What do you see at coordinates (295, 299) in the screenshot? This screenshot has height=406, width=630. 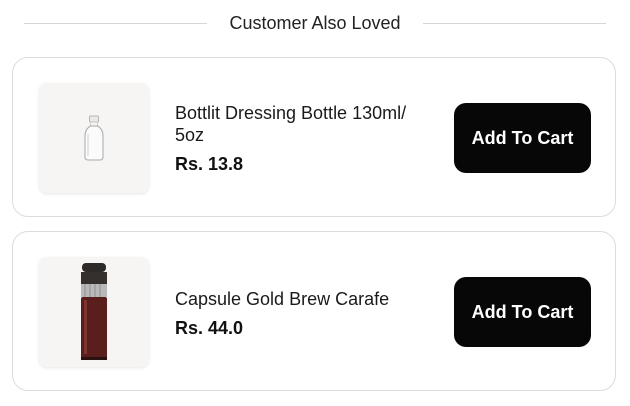 I see `product-name: Capsule Gold Brew Carafe` at bounding box center [295, 299].